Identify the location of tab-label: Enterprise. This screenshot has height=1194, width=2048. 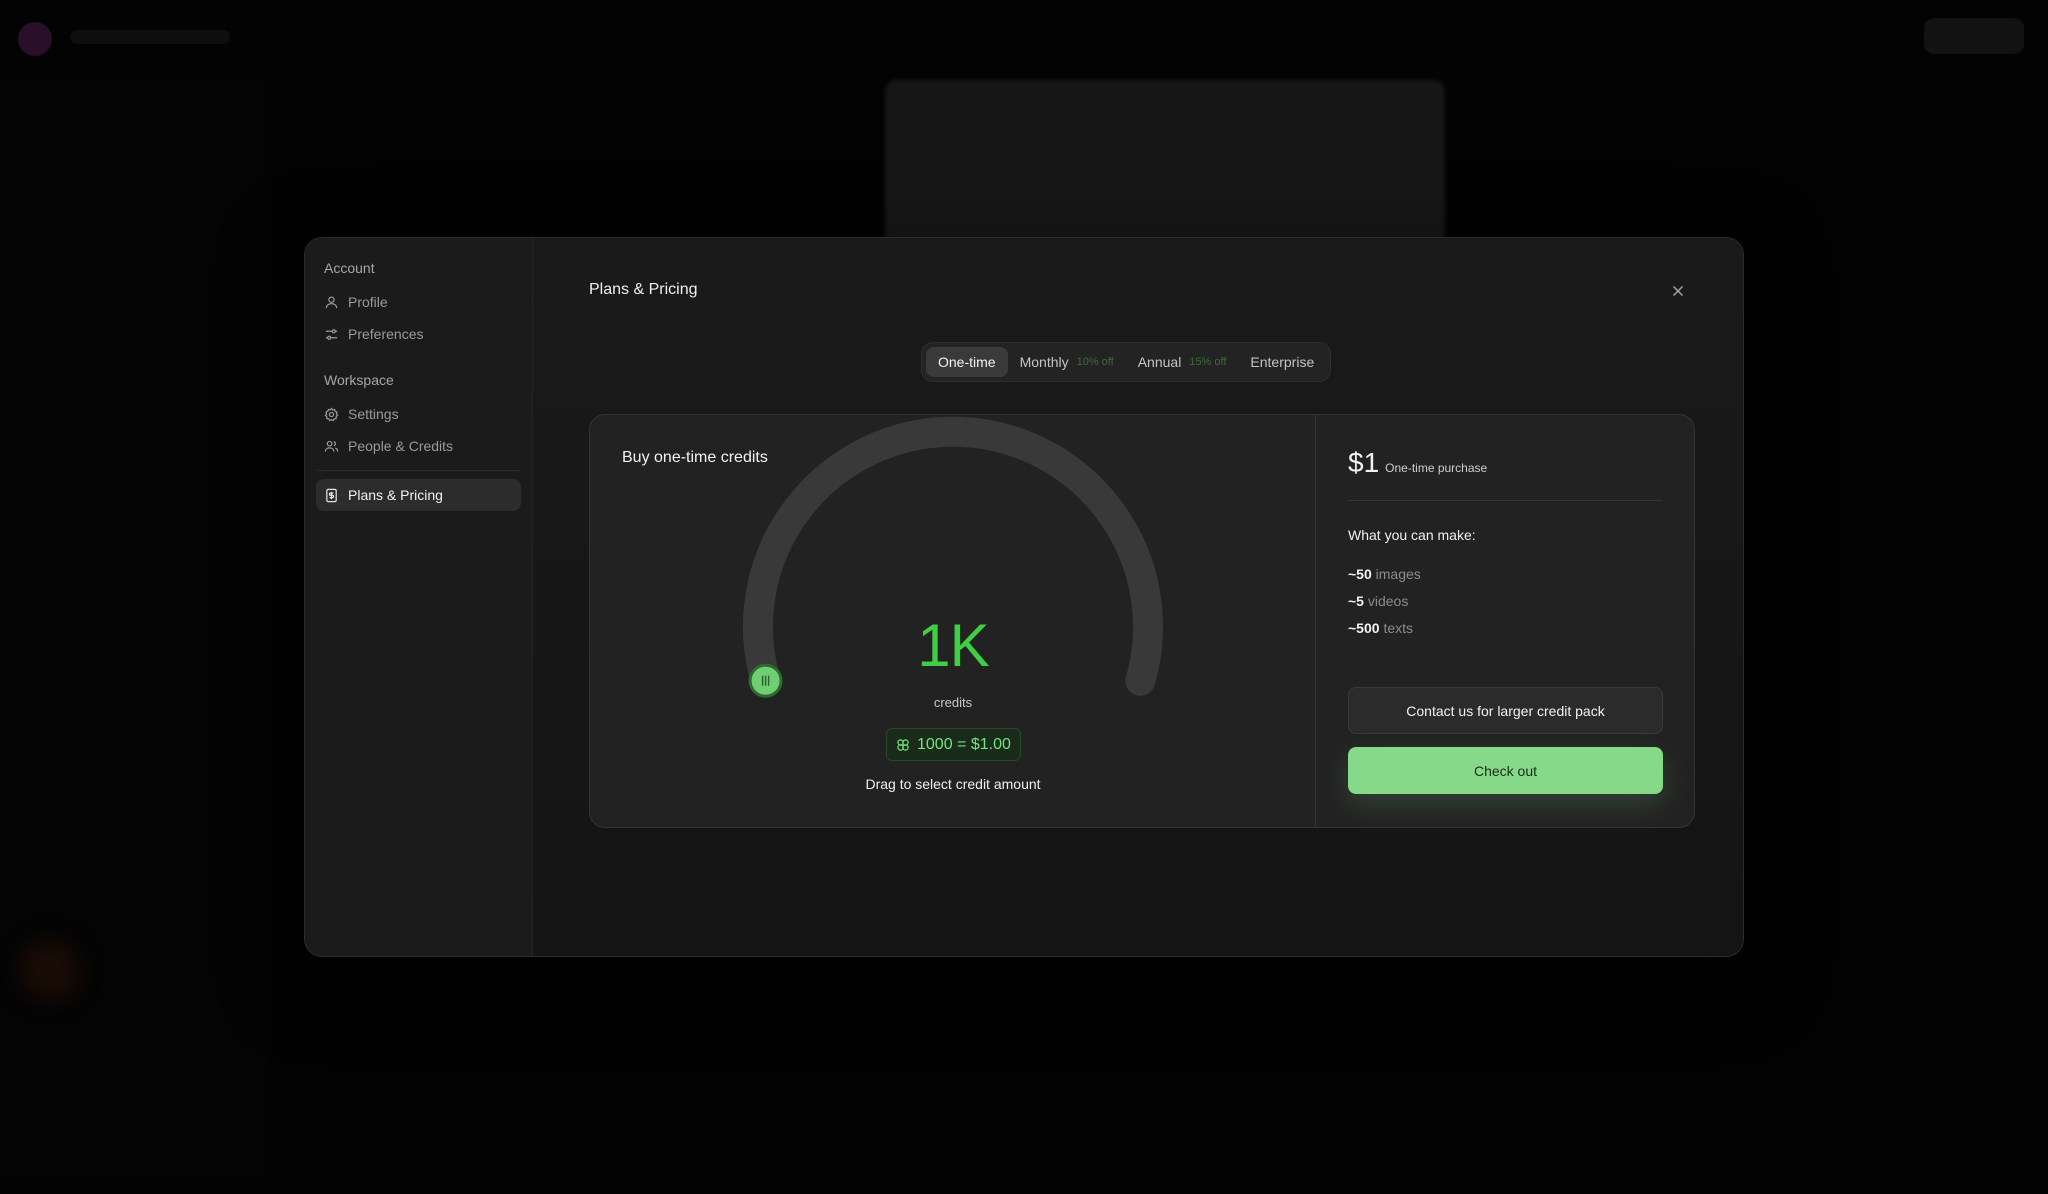
(1282, 362).